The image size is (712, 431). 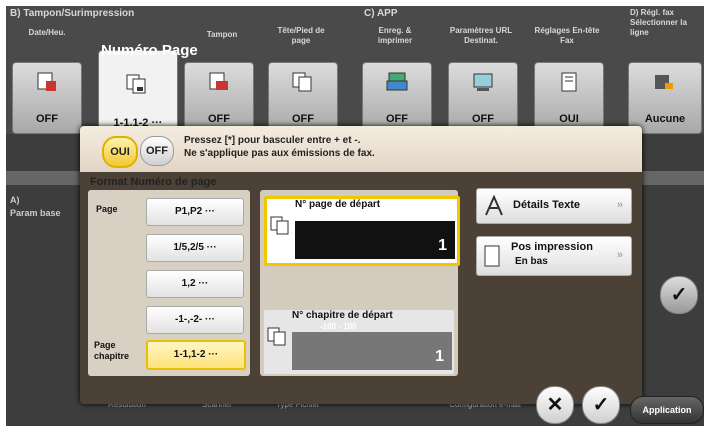 What do you see at coordinates (303, 98) in the screenshot?
I see `tile-header-footer: OFF` at bounding box center [303, 98].